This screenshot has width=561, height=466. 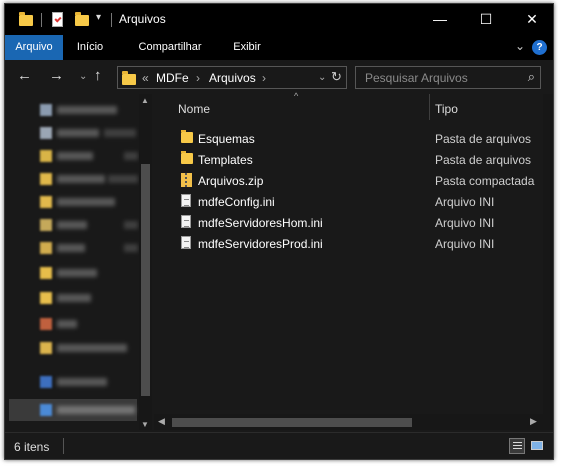 I want to click on back-arrow-icon: ←, so click(x=24, y=75).